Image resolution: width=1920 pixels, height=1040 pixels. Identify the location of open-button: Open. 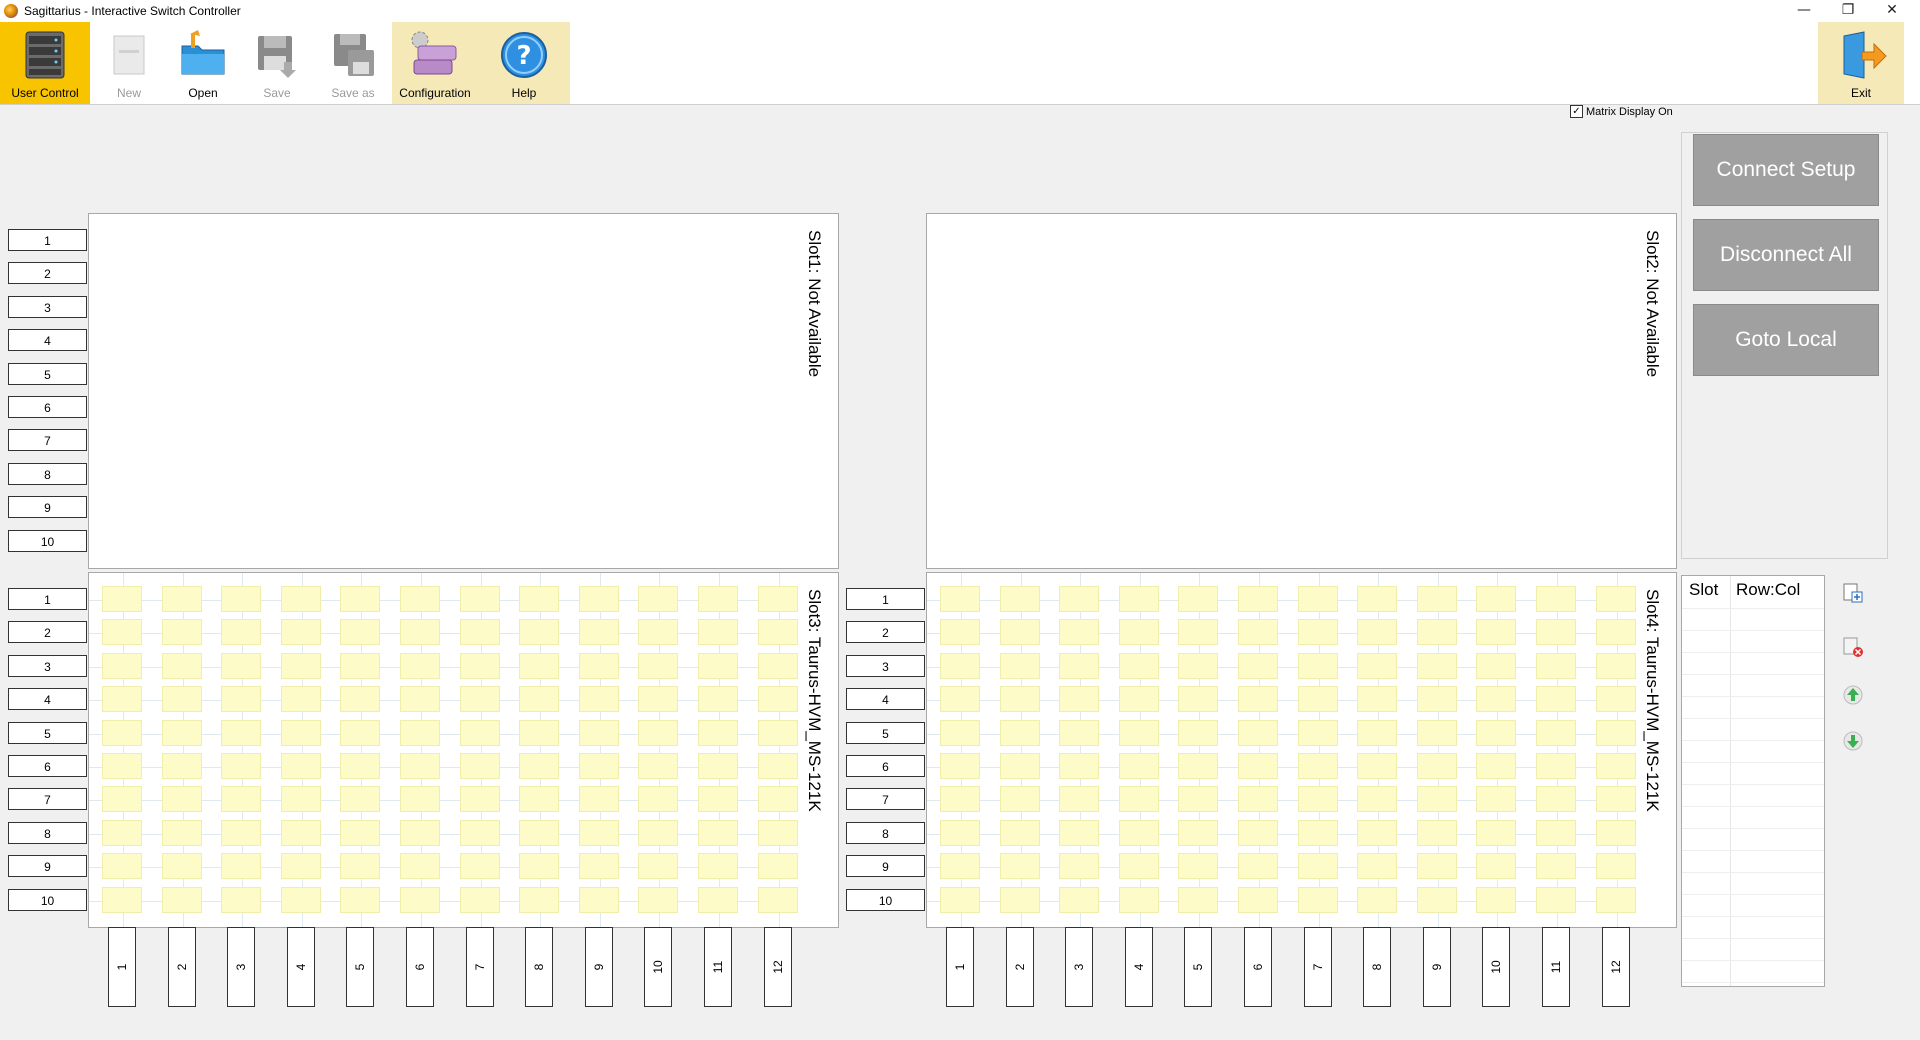
(203, 63).